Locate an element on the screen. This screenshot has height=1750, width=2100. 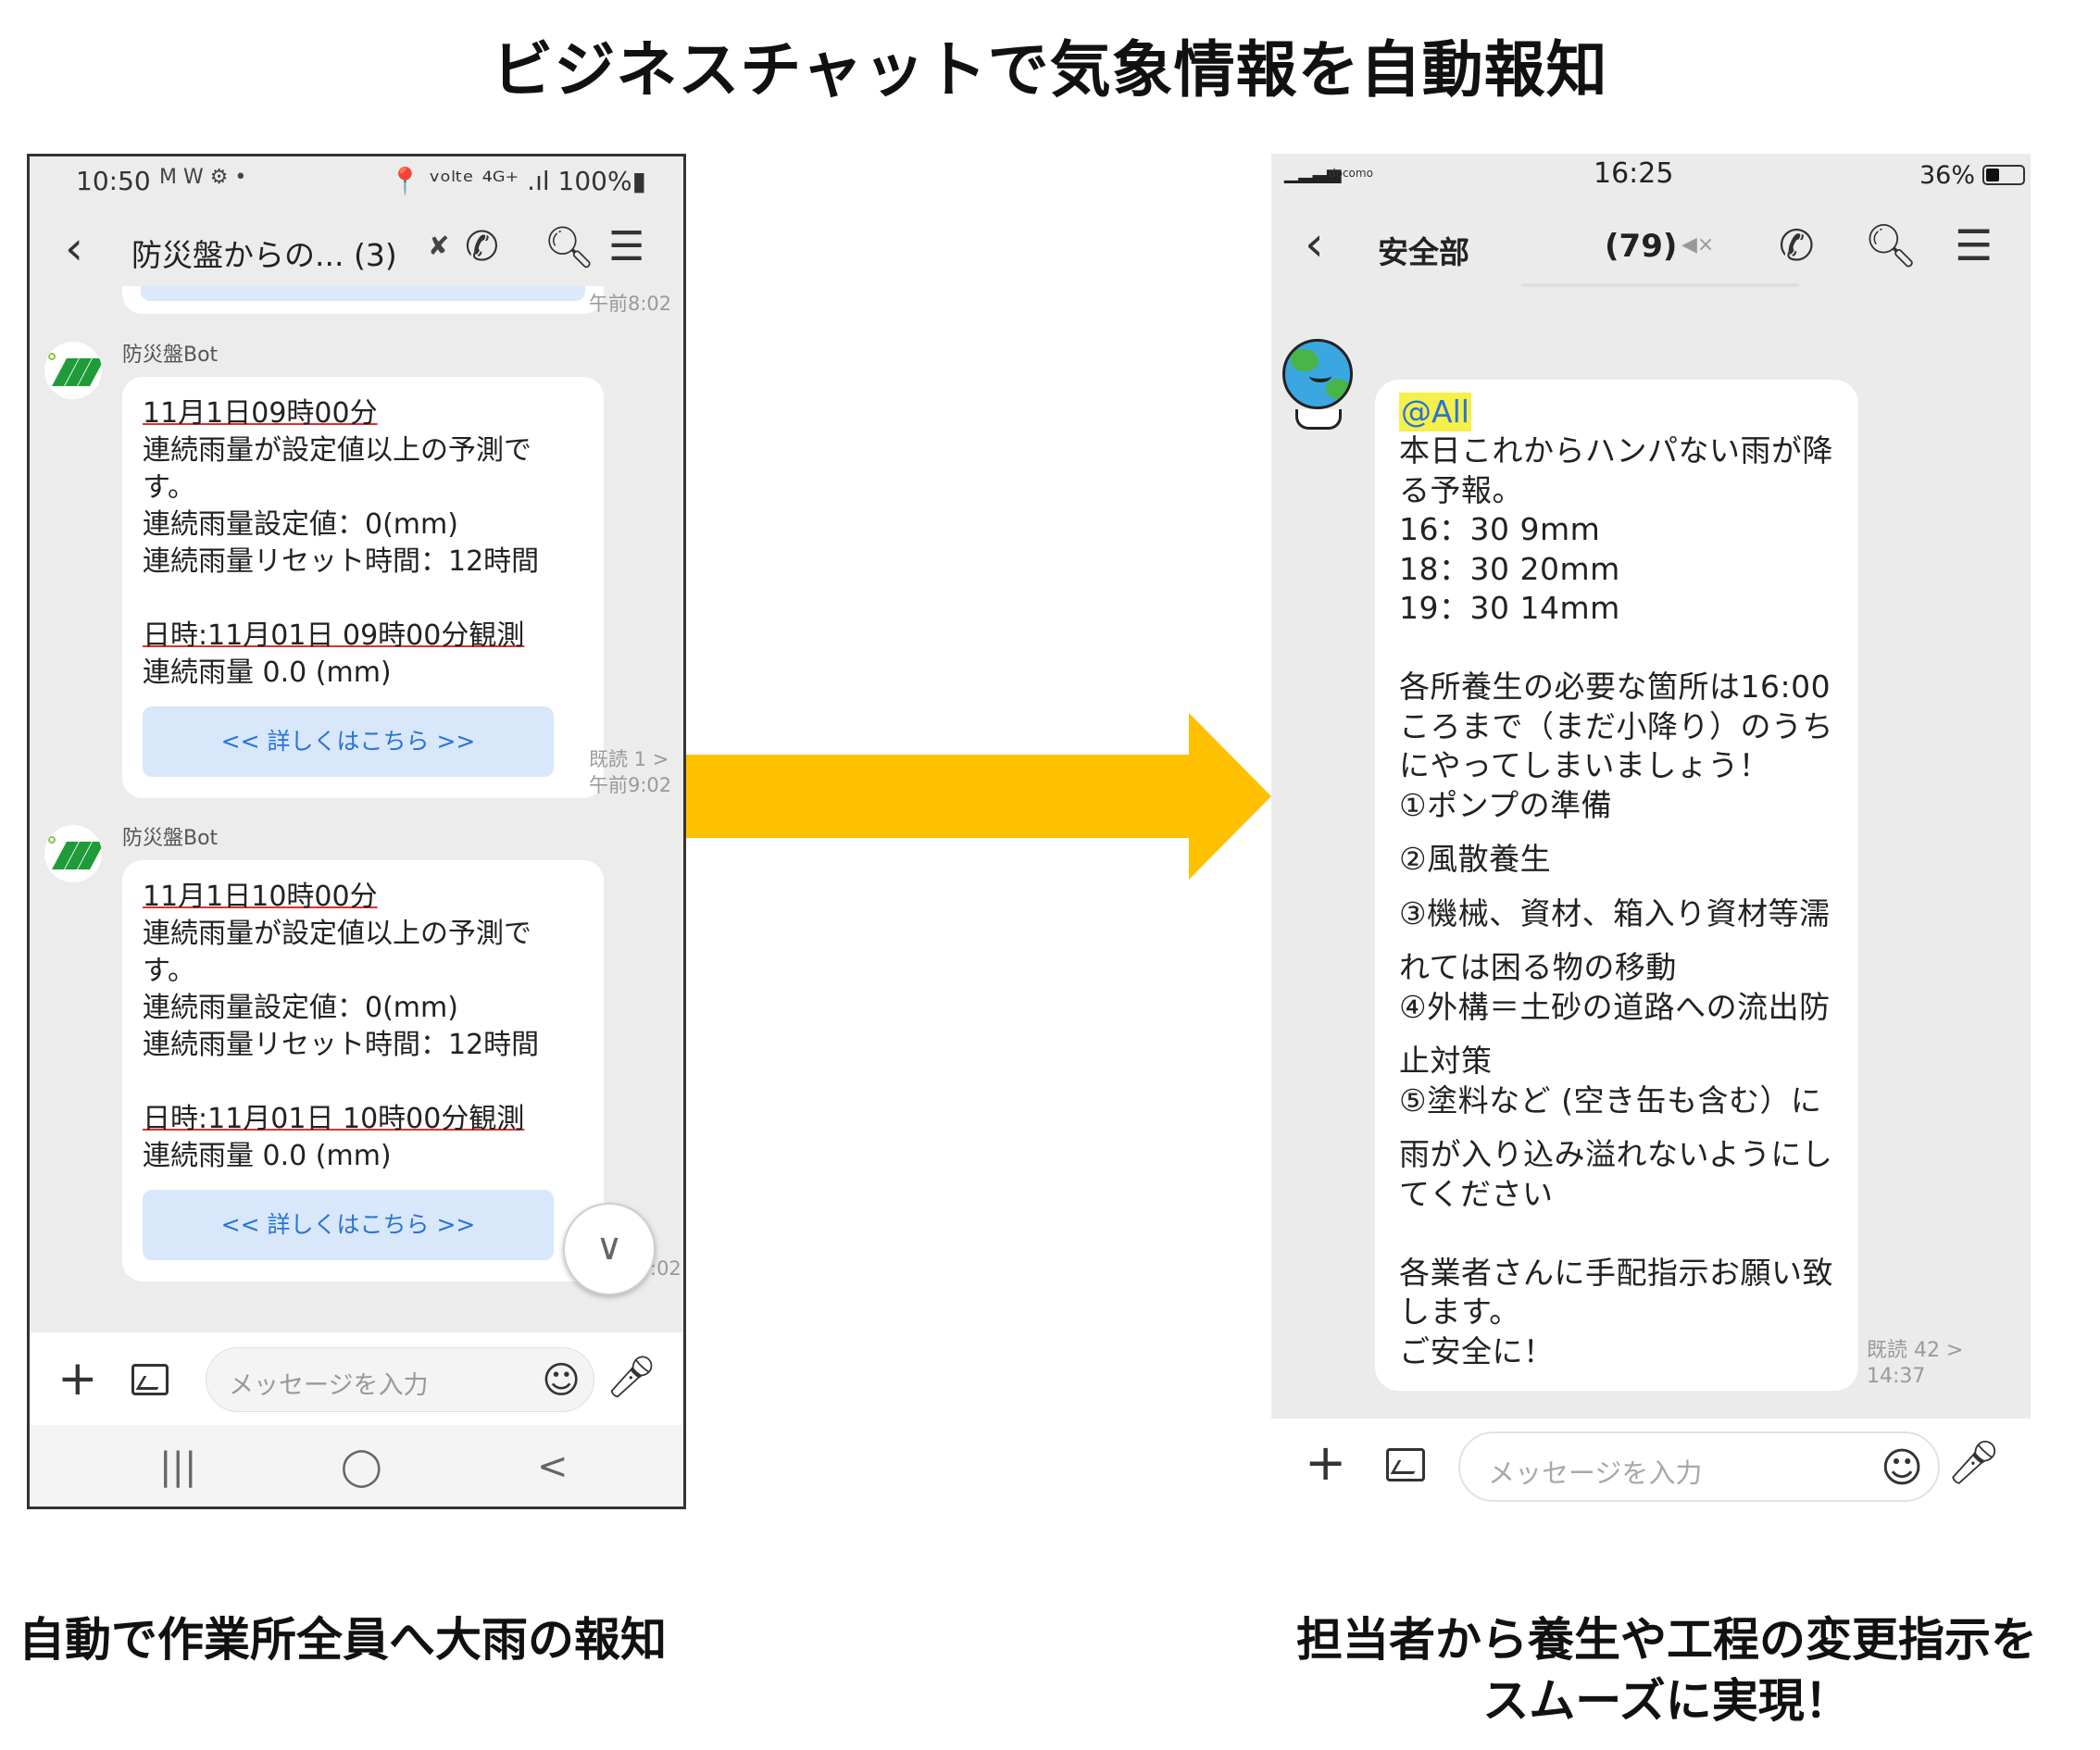
notification-icons: M W ⚙ • is located at coordinates (203, 178).